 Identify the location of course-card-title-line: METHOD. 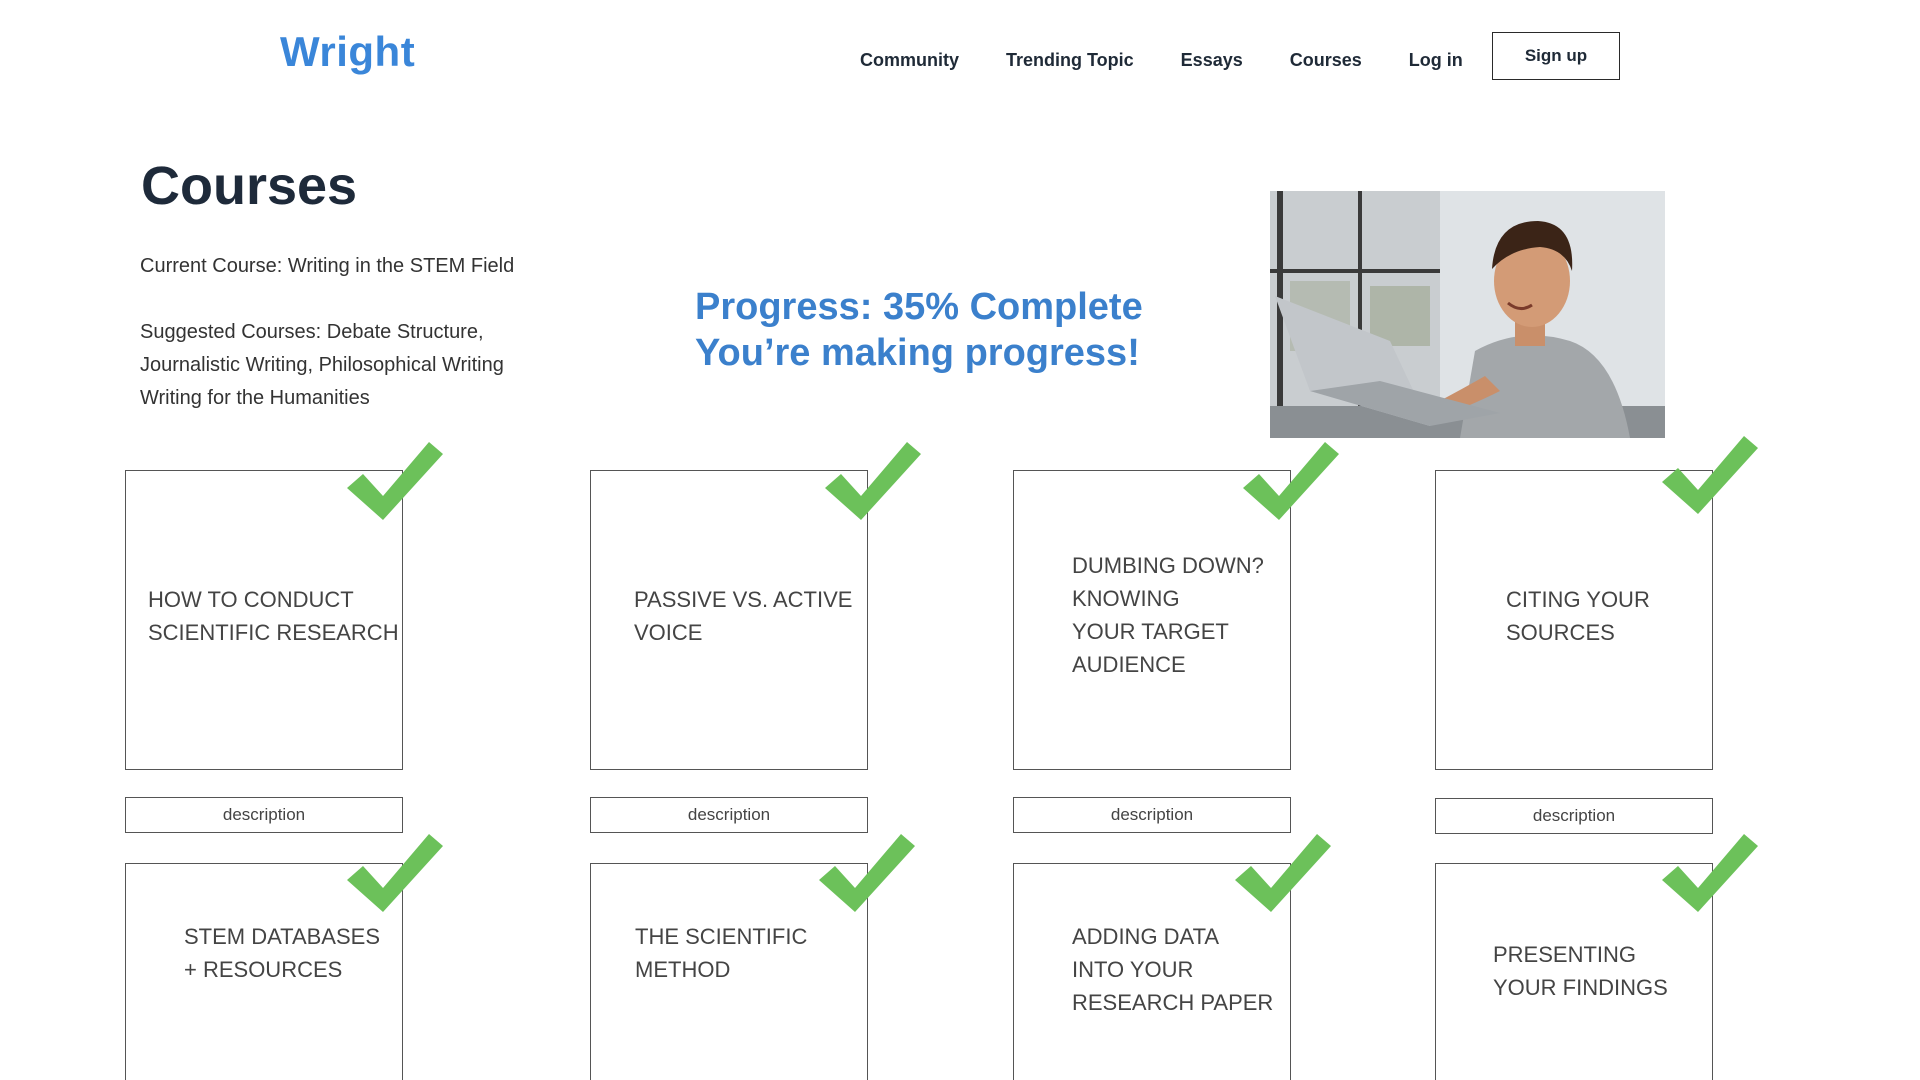
(683, 969).